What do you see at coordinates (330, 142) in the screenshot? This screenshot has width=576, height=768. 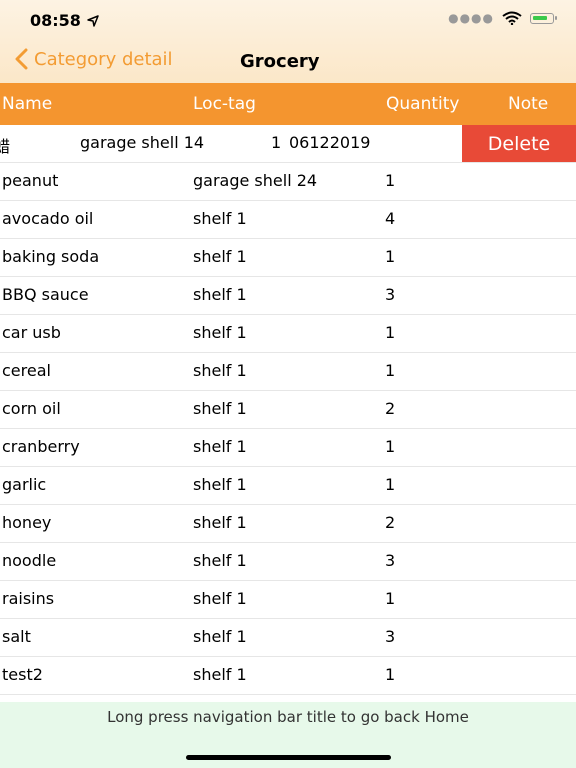 I see `cell-note: 06122019` at bounding box center [330, 142].